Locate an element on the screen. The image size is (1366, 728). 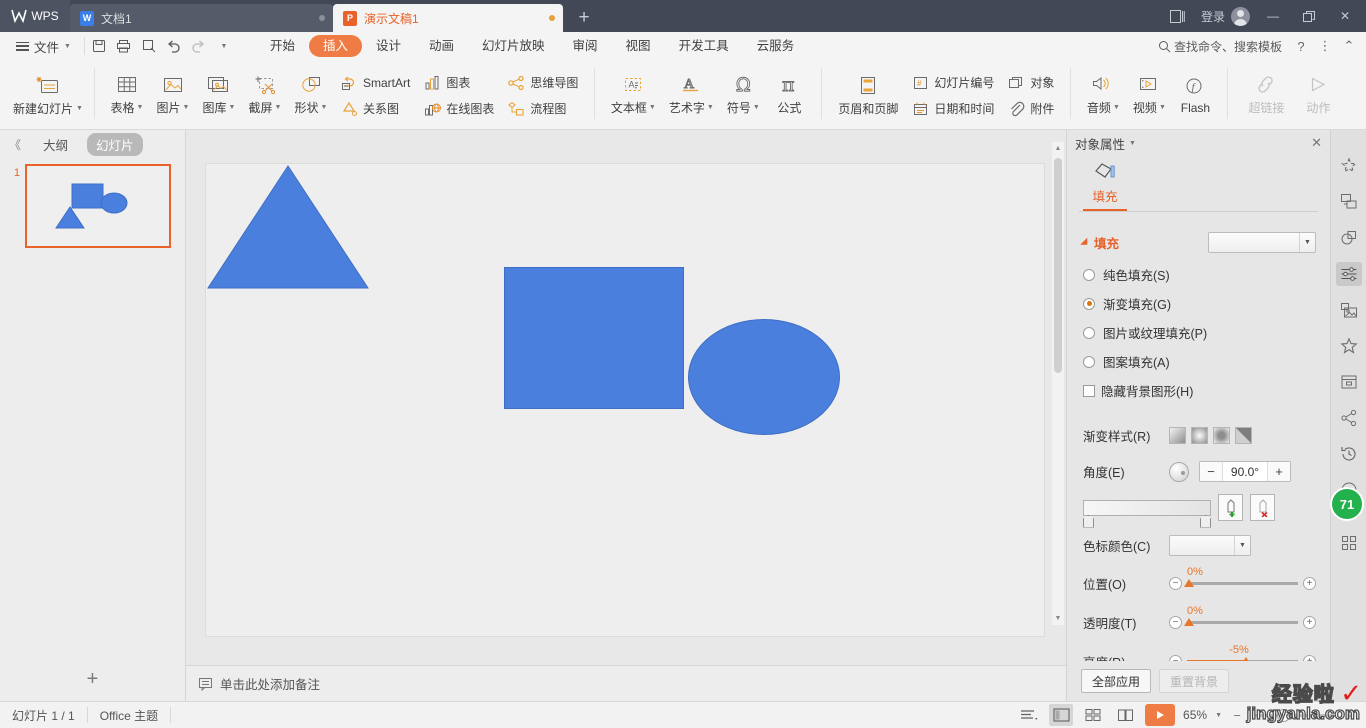
transparency-slider-knob is located at coordinates (1189, 622).